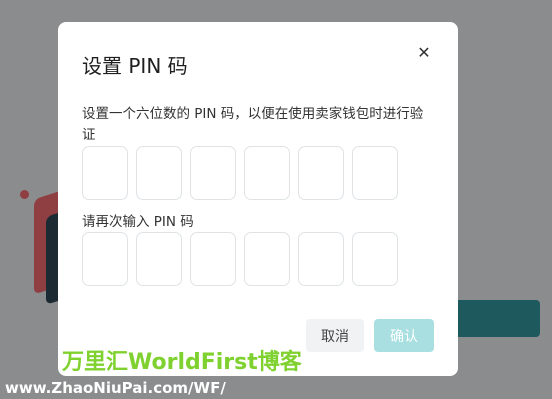 The width and height of the screenshot is (552, 399). What do you see at coordinates (24, 194) in the screenshot?
I see `background-dot` at bounding box center [24, 194].